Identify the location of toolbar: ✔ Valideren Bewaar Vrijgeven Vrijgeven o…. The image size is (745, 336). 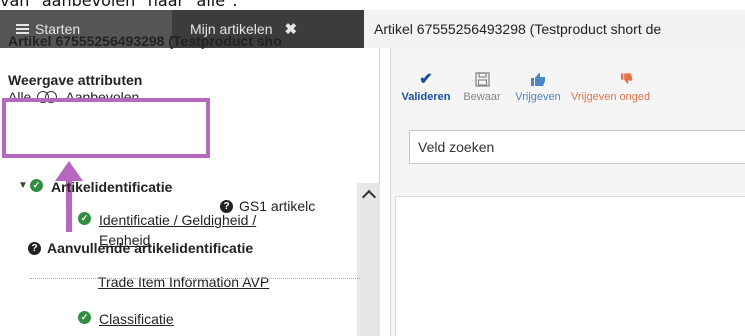
(568, 90).